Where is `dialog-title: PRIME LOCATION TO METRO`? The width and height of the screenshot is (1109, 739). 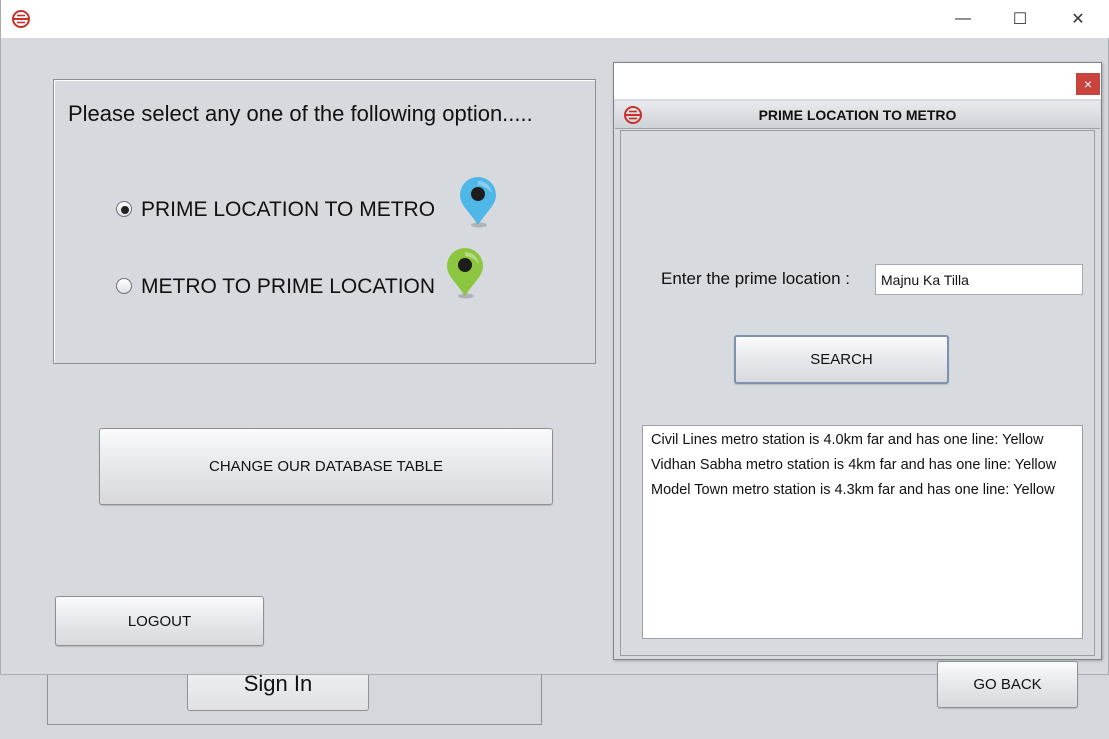
dialog-title: PRIME LOCATION TO METRO is located at coordinates (857, 115).